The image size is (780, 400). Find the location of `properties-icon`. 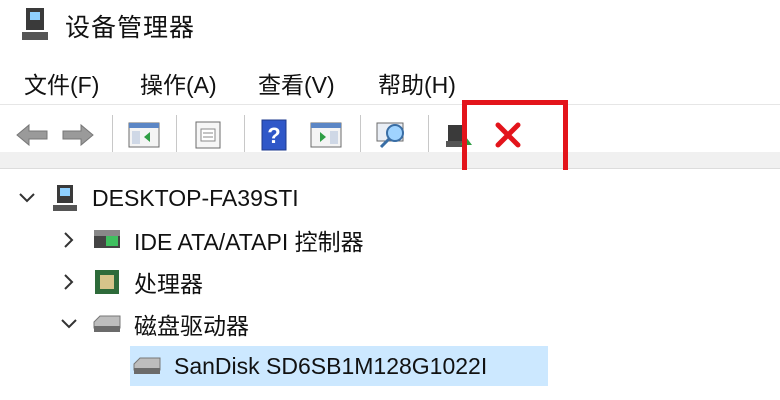

properties-icon is located at coordinates (208, 135).